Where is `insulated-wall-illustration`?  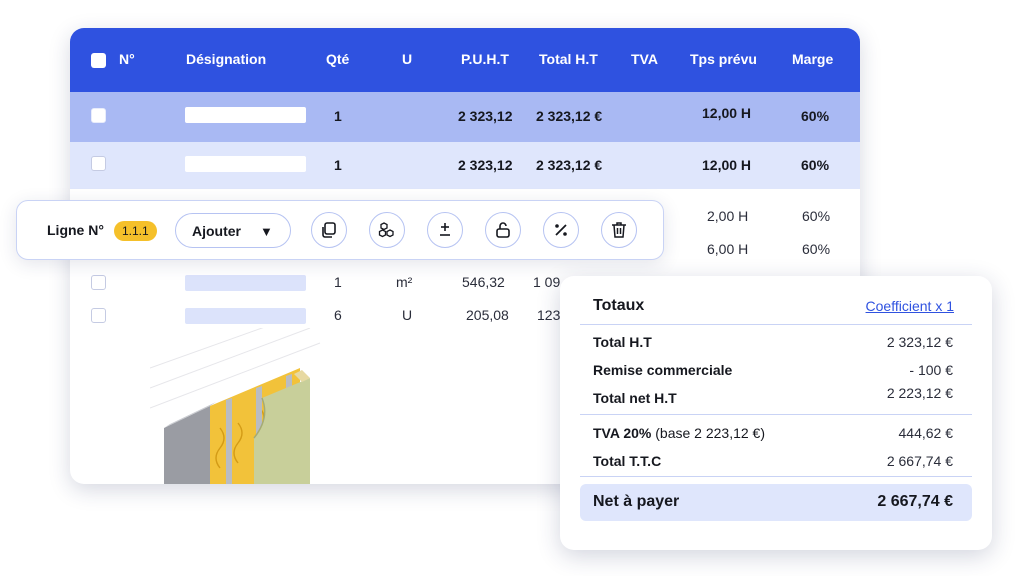 insulated-wall-illustration is located at coordinates (235, 406).